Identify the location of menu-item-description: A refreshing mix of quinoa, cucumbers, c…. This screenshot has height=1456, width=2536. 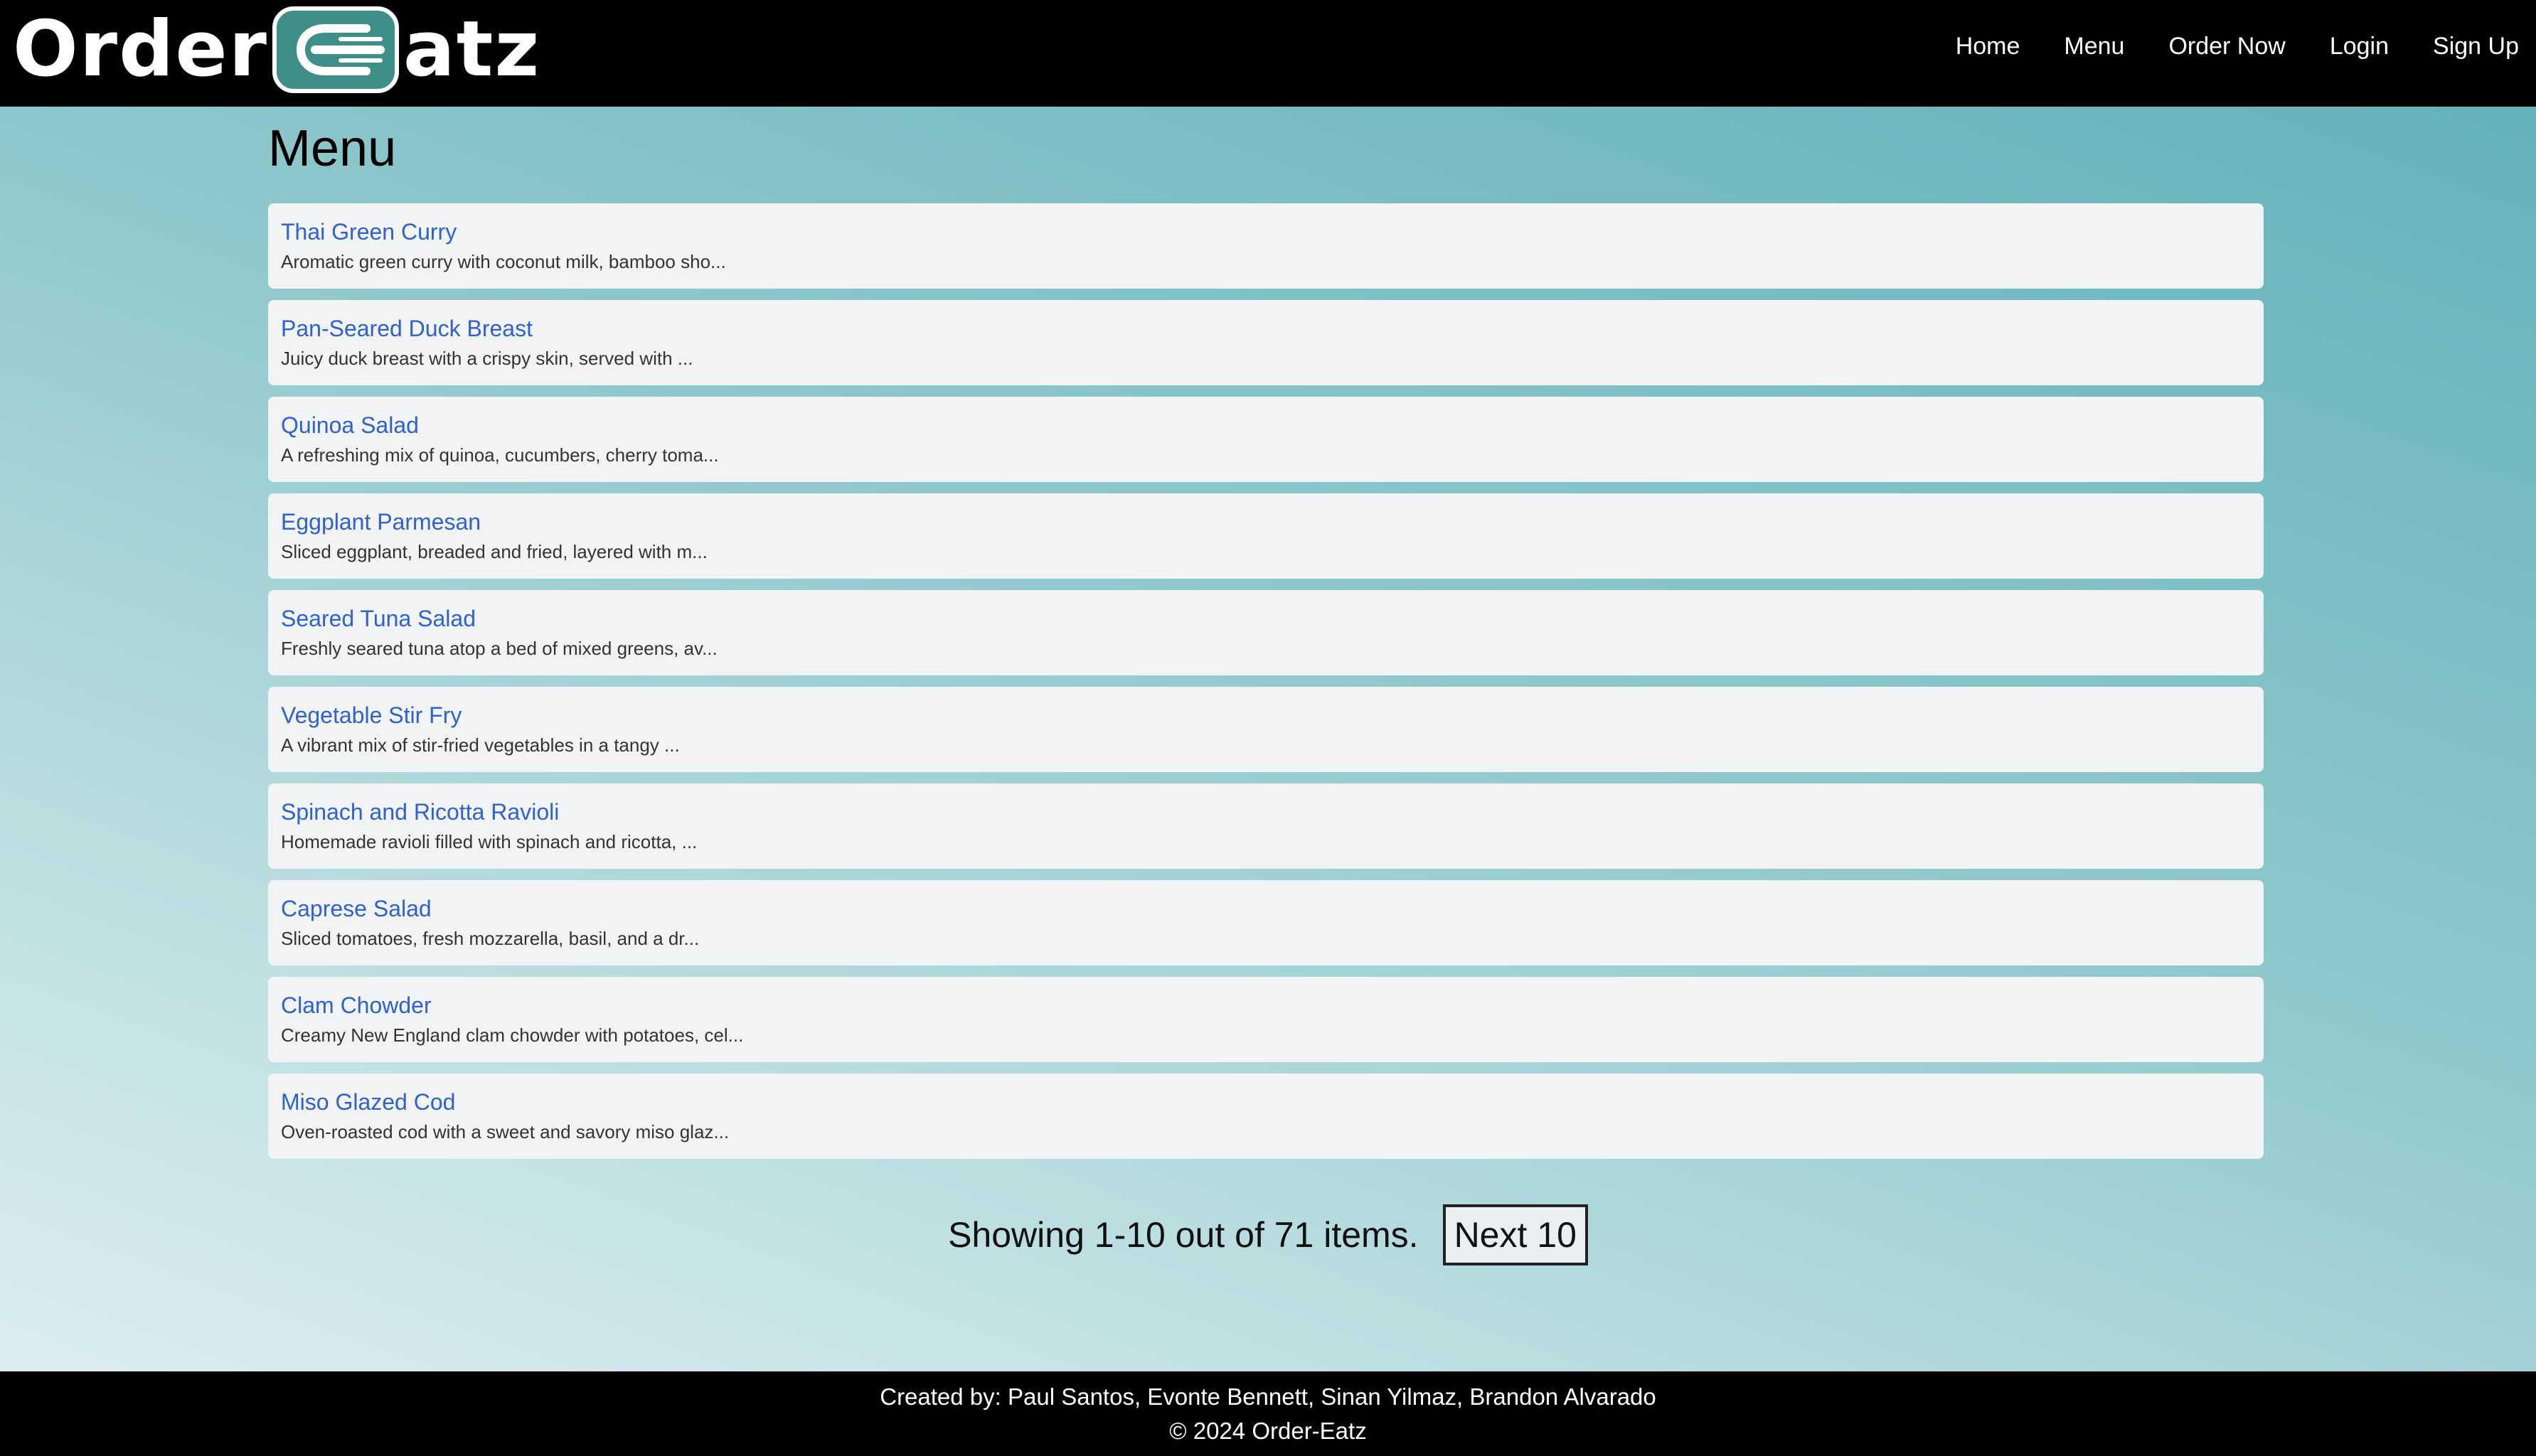
(500, 455).